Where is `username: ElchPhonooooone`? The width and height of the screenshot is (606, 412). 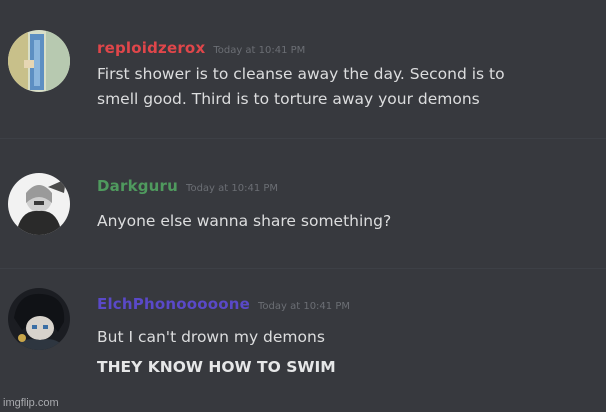 username: ElchPhonooooone is located at coordinates (173, 304).